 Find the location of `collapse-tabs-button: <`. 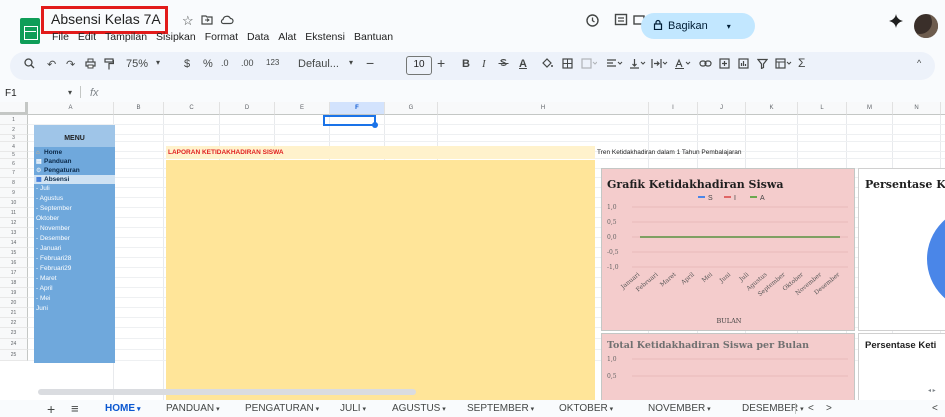

collapse-tabs-button: < is located at coordinates (935, 408).